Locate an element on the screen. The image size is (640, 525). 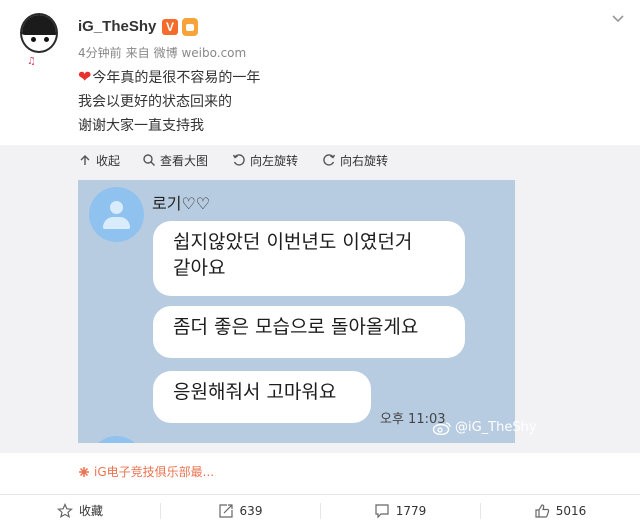
comment-icon is located at coordinates (382, 510).